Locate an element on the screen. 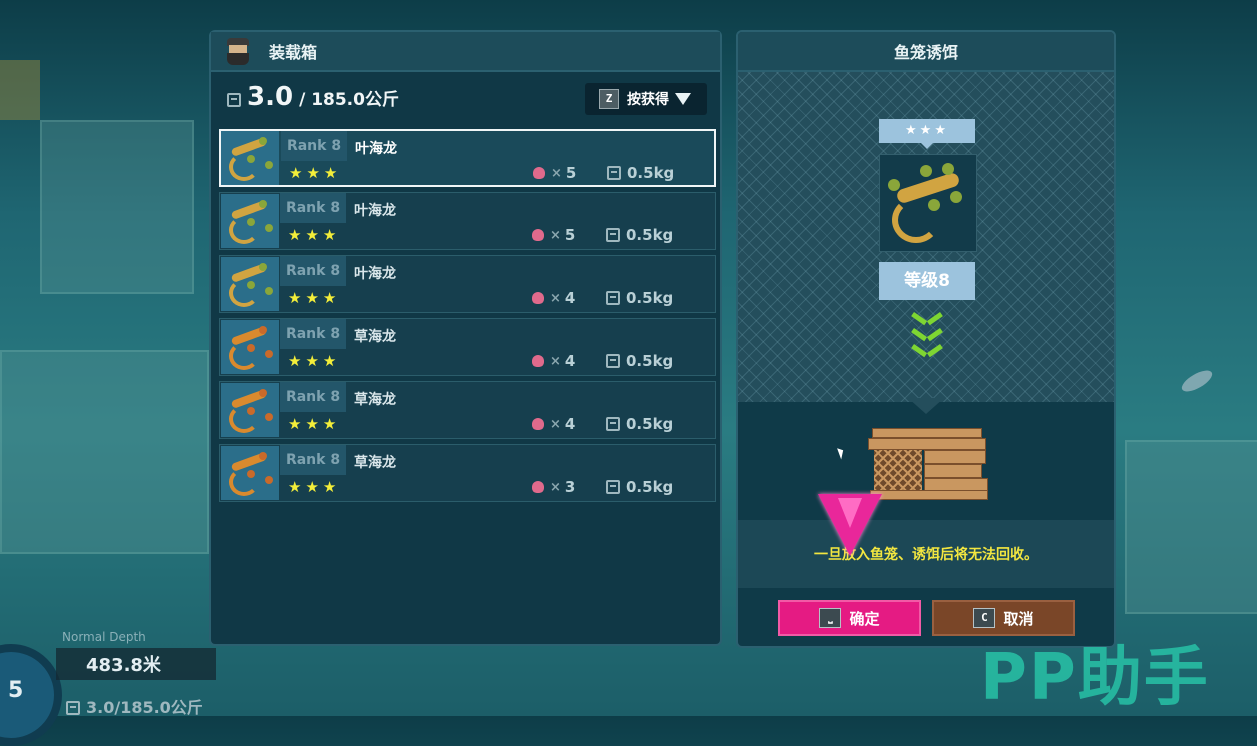  confirm-key: ⎵ is located at coordinates (830, 618).